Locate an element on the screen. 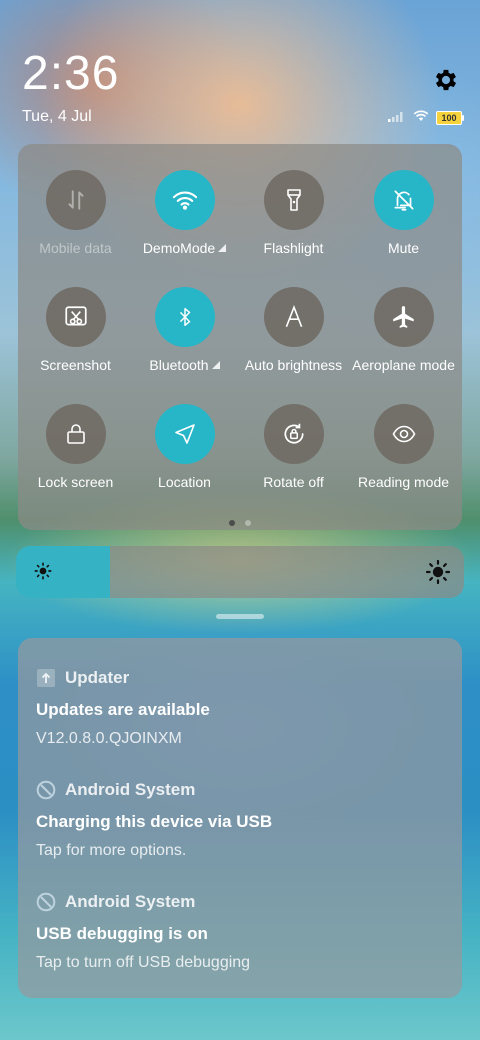  tile-label: Mobile data is located at coordinates (75, 248).